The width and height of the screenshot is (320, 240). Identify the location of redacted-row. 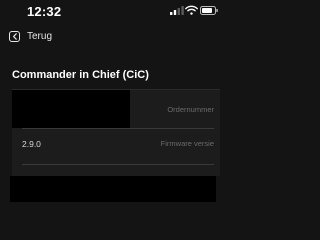
(113, 189).